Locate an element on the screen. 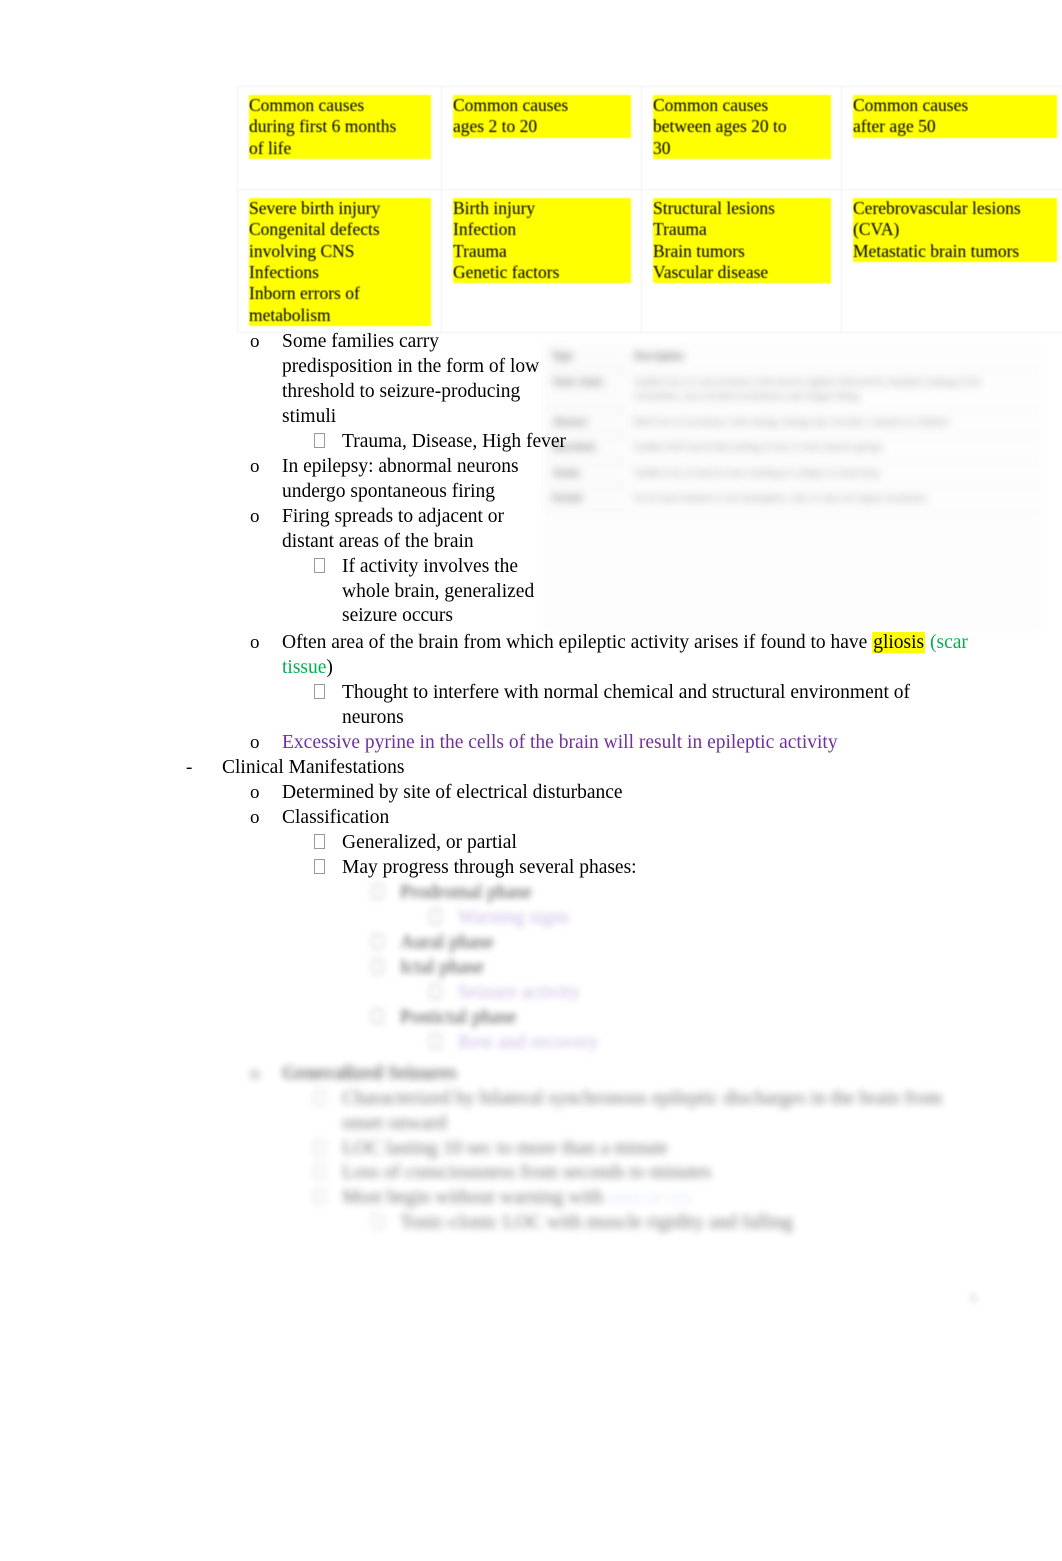 The width and height of the screenshot is (1062, 1561). header-line: during first 6 months is located at coordinates (340, 127).